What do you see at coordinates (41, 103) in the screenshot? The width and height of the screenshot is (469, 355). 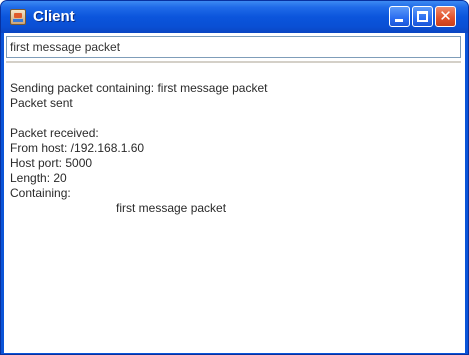 I see `packet-sent-line: Packet sent` at bounding box center [41, 103].